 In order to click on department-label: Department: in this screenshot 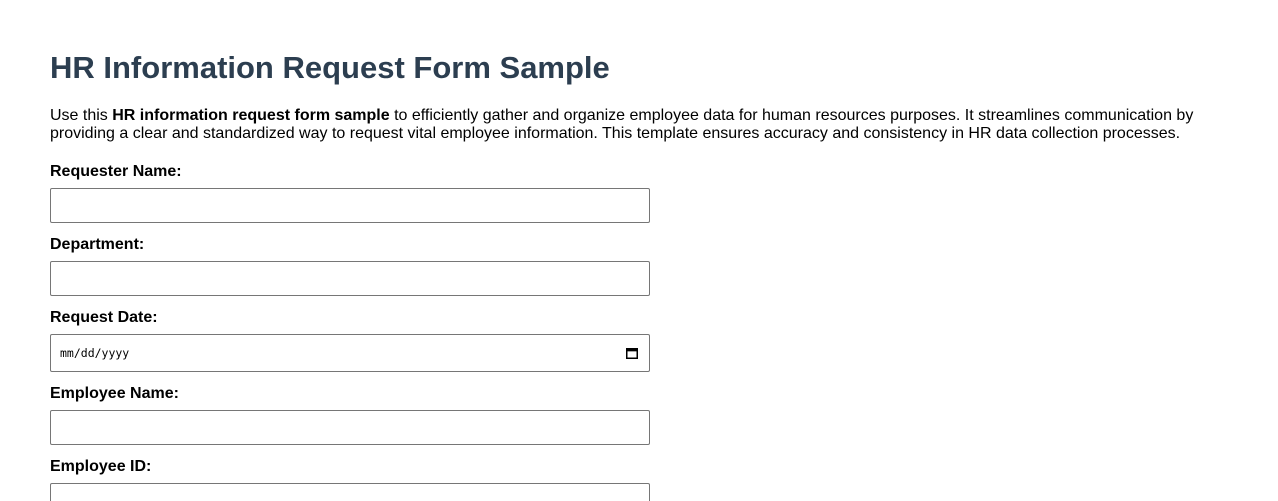, I will do `click(97, 244)`.